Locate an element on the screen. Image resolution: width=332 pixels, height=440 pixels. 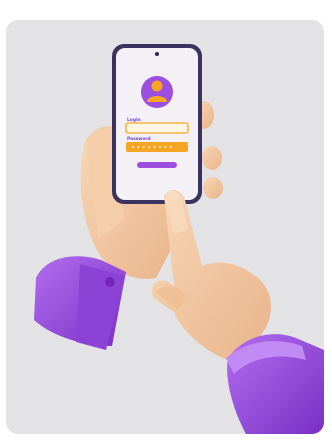
login-field is located at coordinates (157, 128).